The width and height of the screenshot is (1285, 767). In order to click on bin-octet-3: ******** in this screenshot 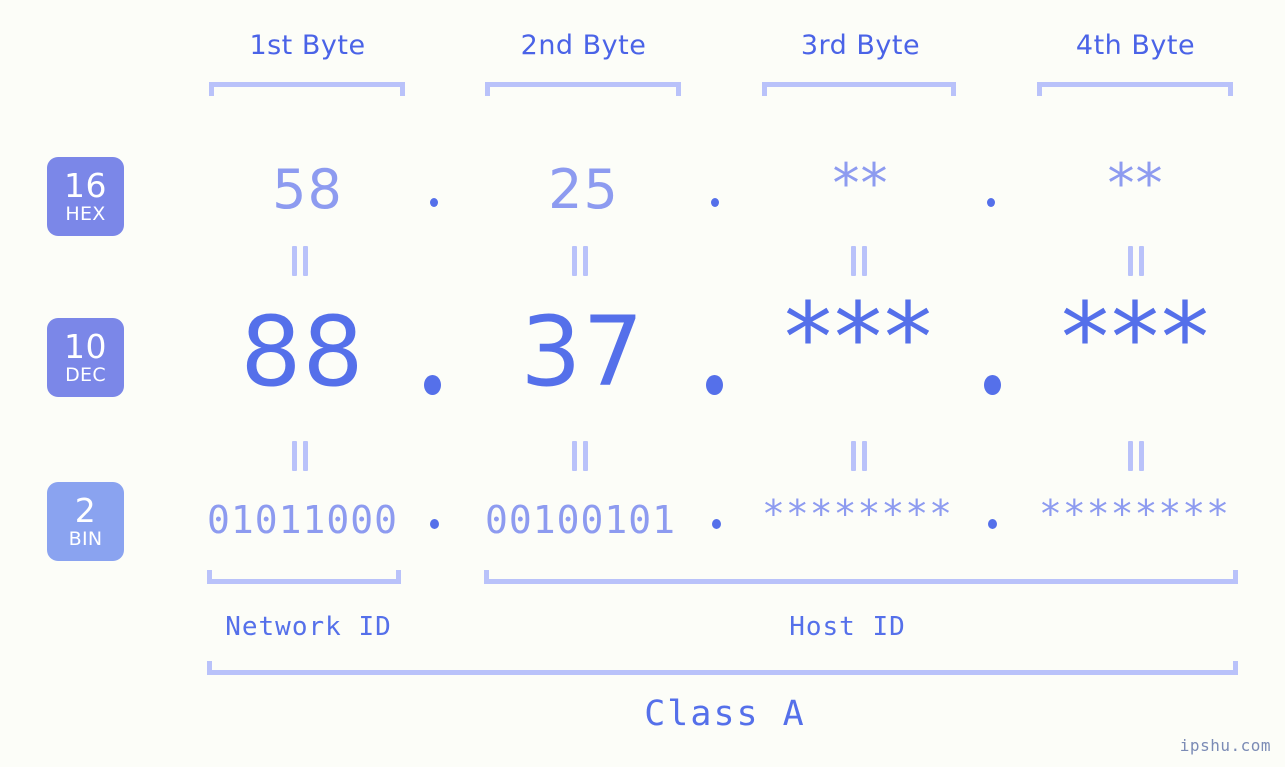, I will do `click(857, 514)`.